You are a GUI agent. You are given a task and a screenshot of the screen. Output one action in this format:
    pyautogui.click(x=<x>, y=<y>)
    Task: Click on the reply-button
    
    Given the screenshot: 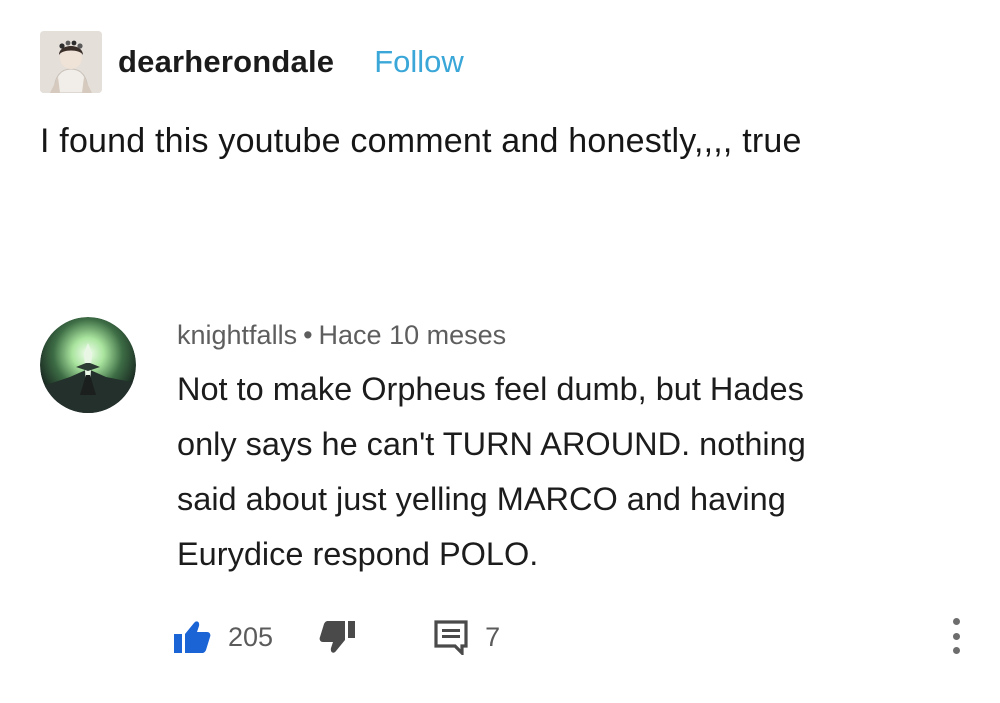 What is the action you would take?
    pyautogui.click(x=453, y=637)
    